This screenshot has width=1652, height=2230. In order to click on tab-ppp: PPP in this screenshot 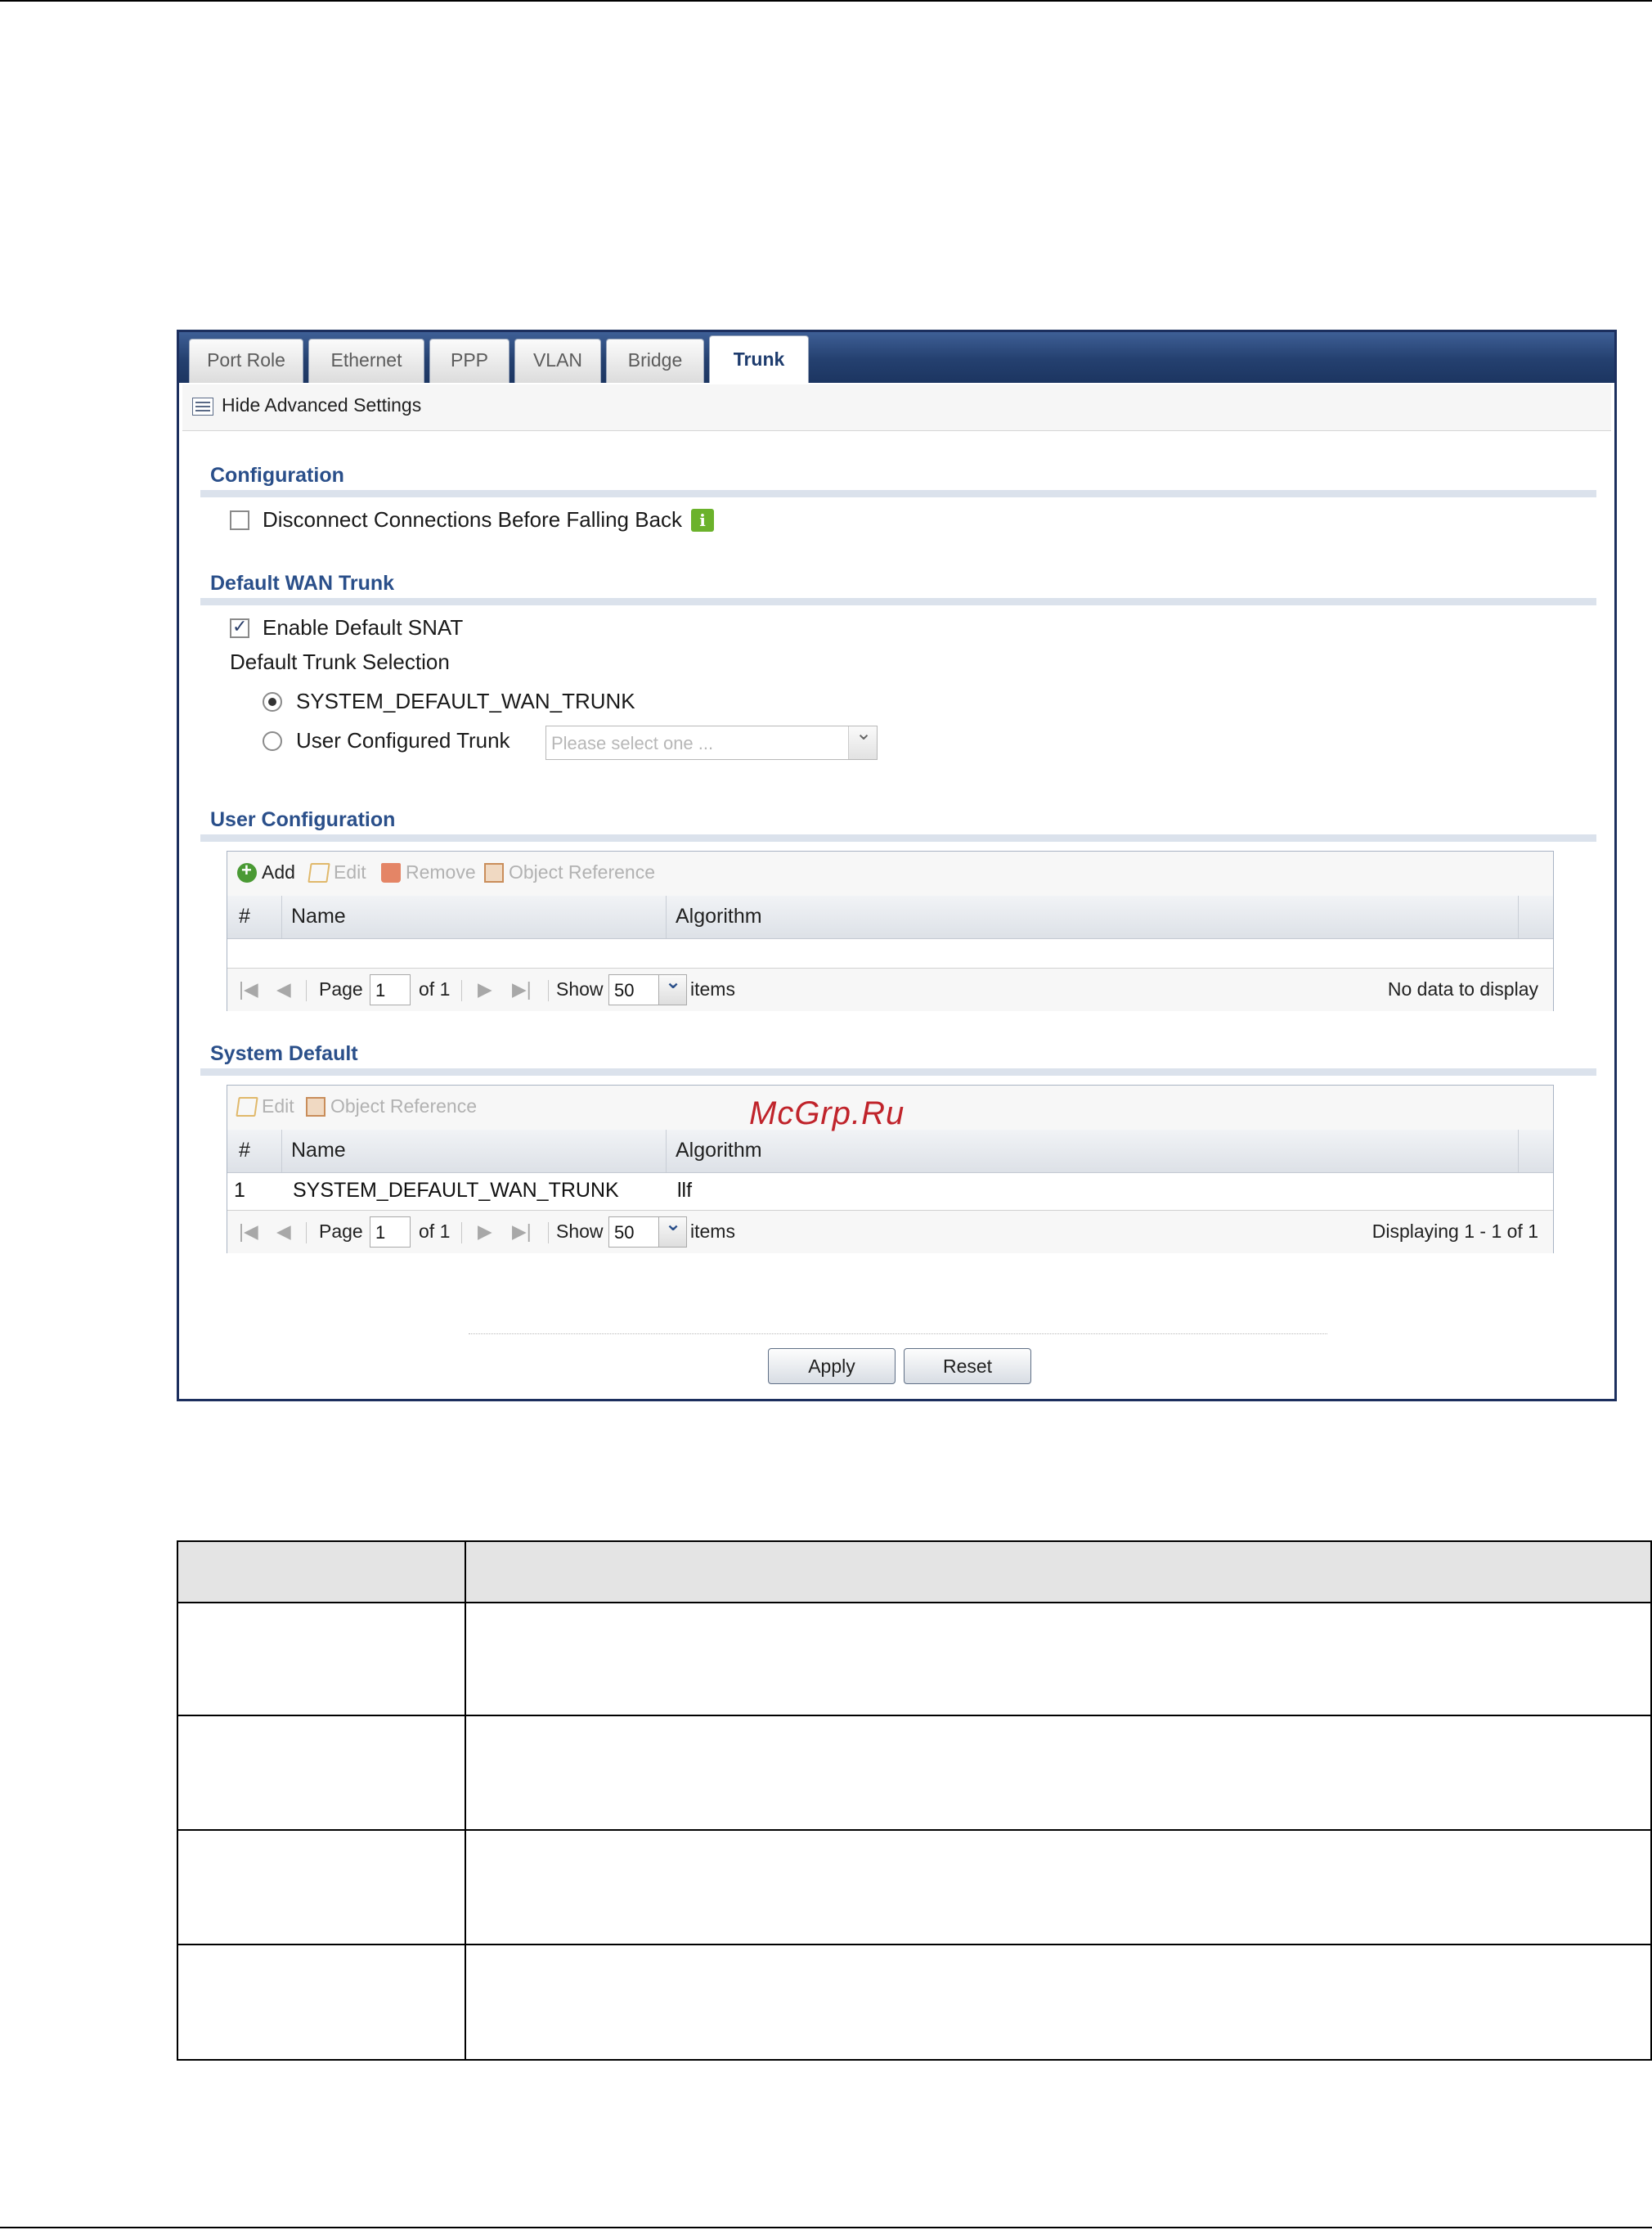, I will do `click(469, 361)`.